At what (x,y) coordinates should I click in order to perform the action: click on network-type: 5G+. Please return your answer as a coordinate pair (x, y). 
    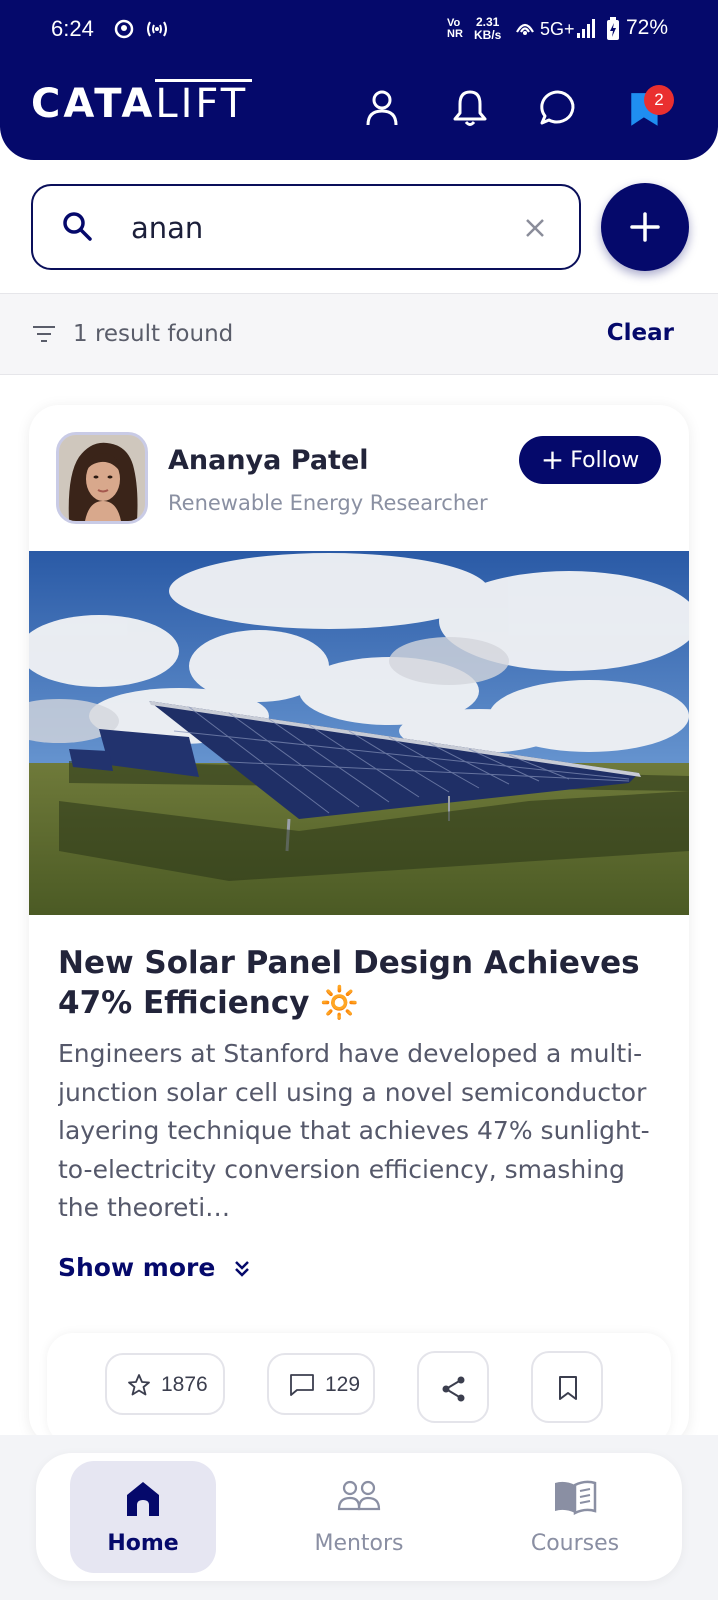
    Looking at the image, I should click on (557, 29).